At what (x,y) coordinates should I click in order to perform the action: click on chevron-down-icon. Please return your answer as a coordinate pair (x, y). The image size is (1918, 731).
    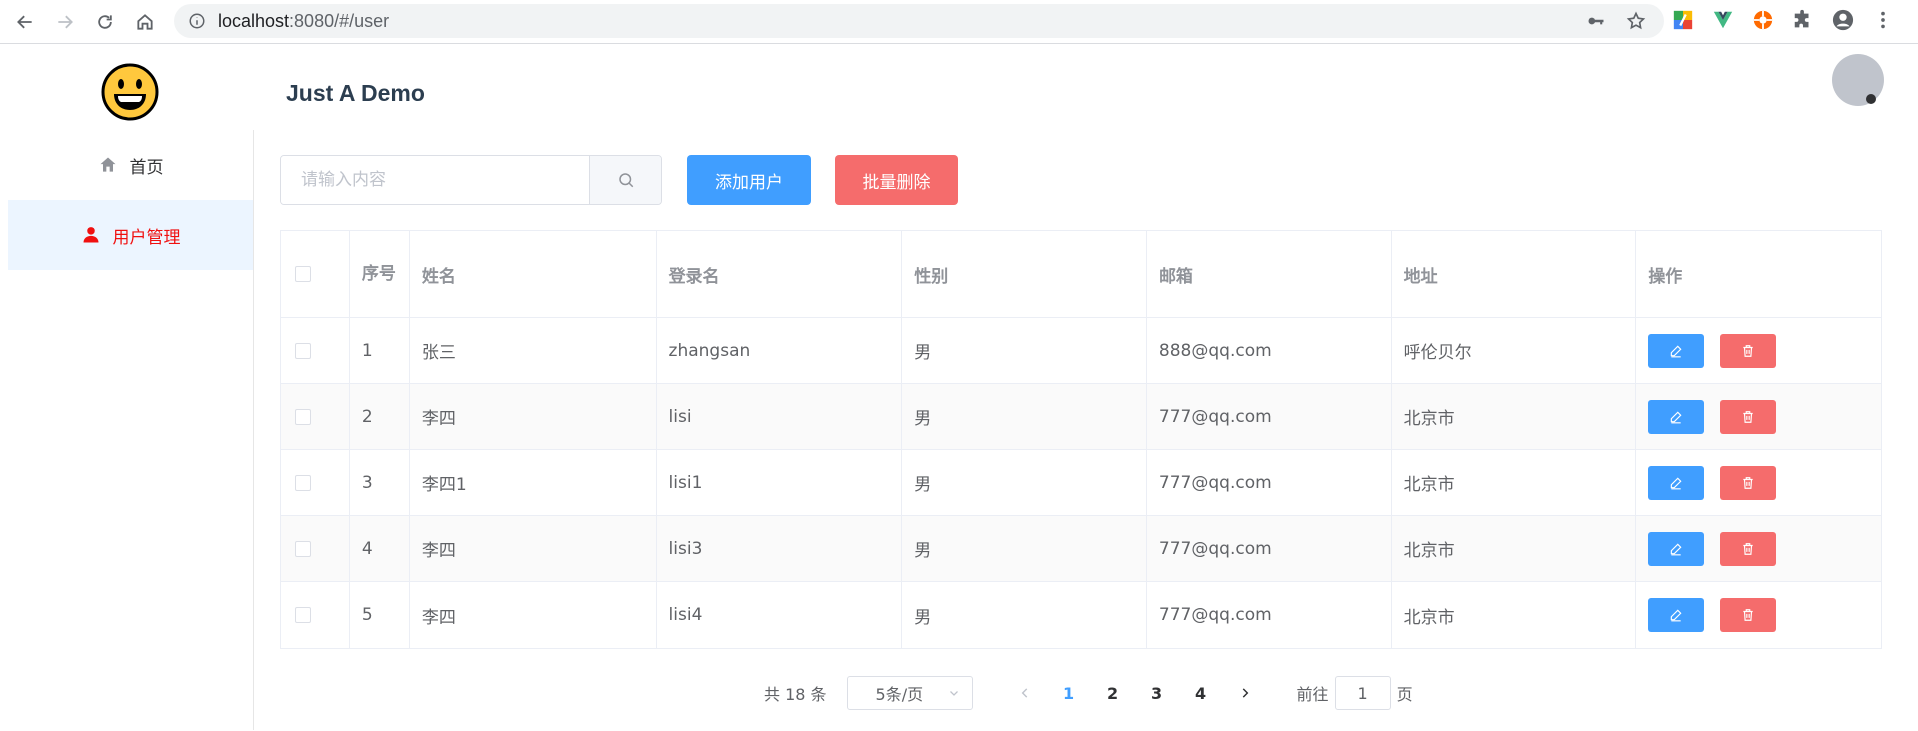
    Looking at the image, I should click on (953, 693).